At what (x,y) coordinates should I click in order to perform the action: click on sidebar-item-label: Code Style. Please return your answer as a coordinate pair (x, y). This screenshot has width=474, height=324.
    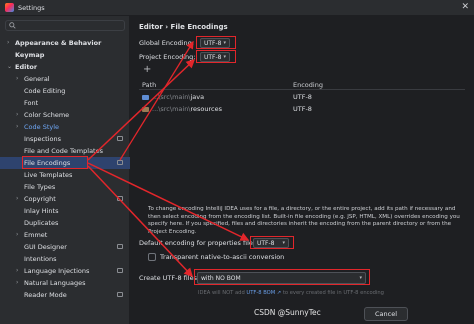
    Looking at the image, I should click on (42, 127).